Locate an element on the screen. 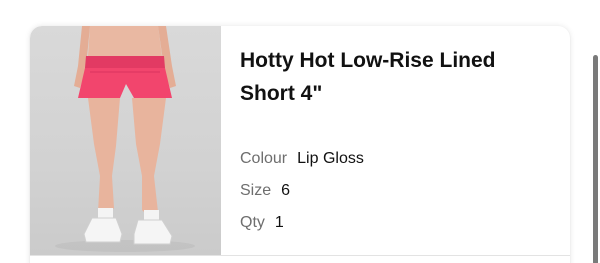  divider is located at coordinates (300, 255).